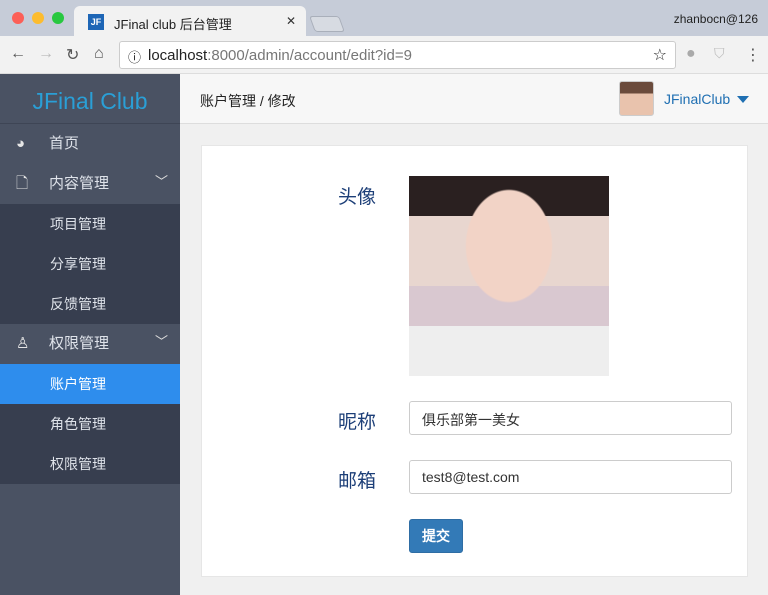  I want to click on logo: JFinal Club, so click(90, 99).